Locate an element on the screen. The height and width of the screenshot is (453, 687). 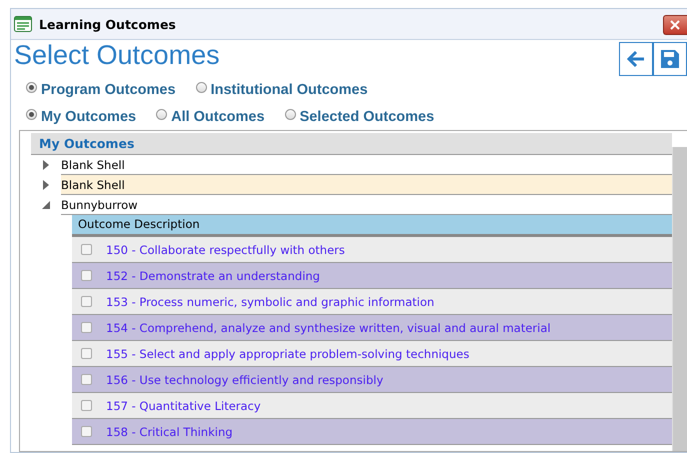
table-row: 156 - Use technology efficiently and responsibly is located at coordinates (372, 380).